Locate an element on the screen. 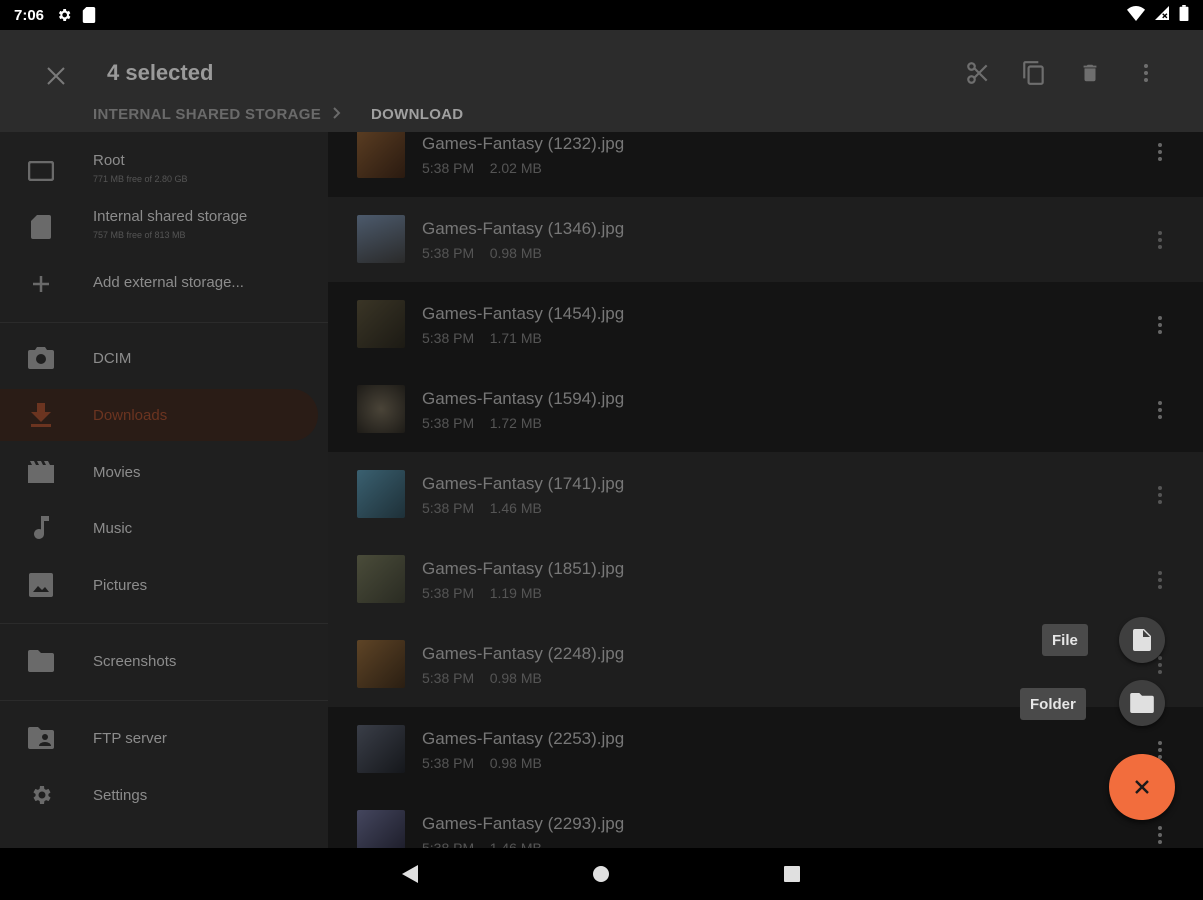 The width and height of the screenshot is (1203, 900). file-row: Games-Fantasy (2293).jpg 5:38 PM 1.46 MB is located at coordinates (765, 820).